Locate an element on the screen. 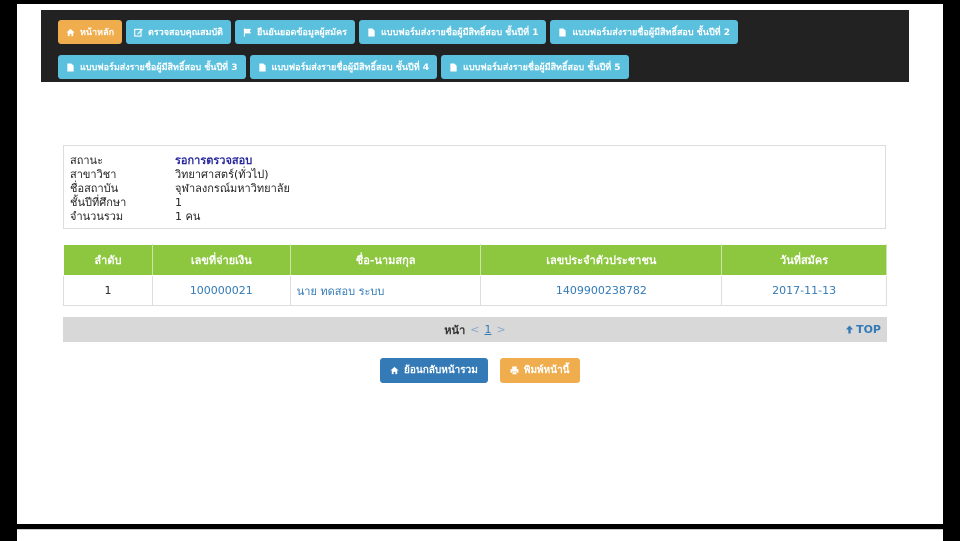 The width and height of the screenshot is (960, 541). back-to-summary-button: ย้อนกลับหน้ารวม is located at coordinates (434, 370).